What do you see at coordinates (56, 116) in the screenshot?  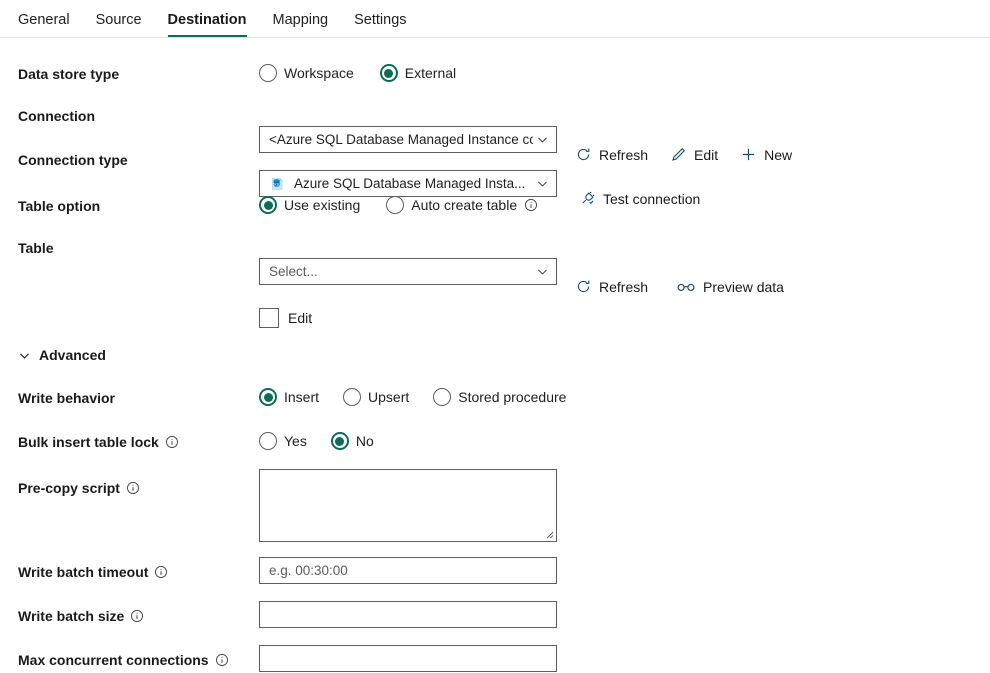 I see `connection-label: Connection` at bounding box center [56, 116].